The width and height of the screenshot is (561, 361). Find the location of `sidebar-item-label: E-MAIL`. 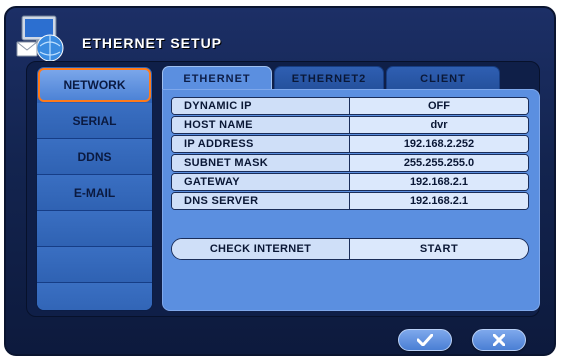

sidebar-item-label: E-MAIL is located at coordinates (94, 192).